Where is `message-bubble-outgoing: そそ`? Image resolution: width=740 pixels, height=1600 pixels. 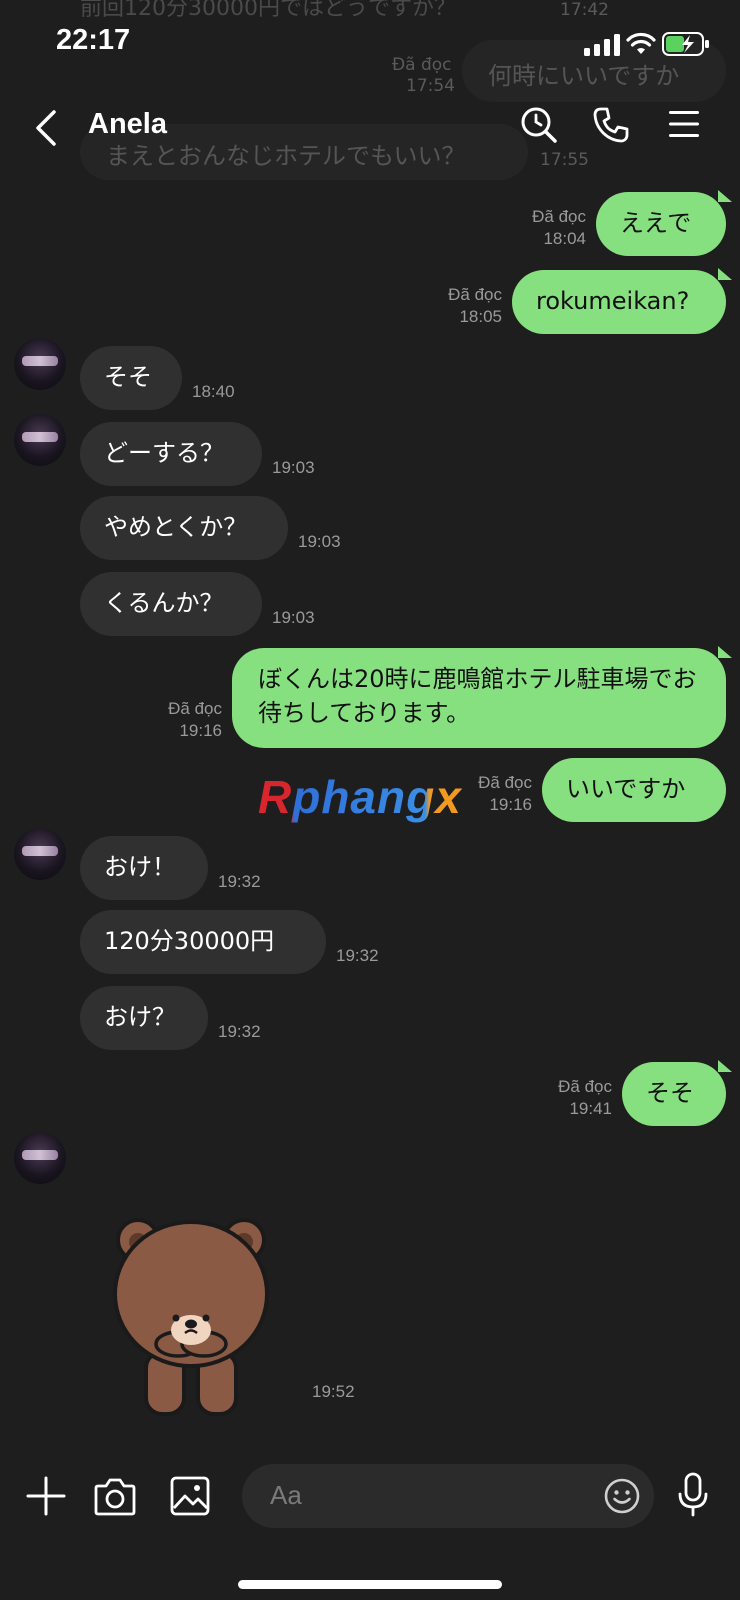
message-bubble-outgoing: そそ is located at coordinates (674, 1094).